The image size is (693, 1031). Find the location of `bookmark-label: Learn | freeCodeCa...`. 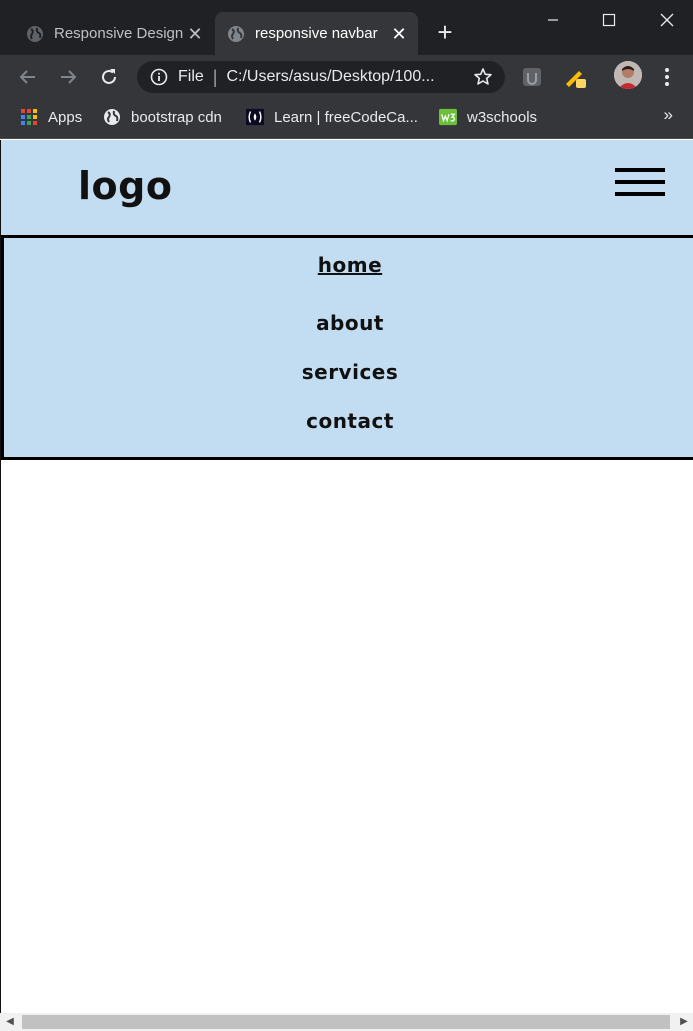

bookmark-label: Learn | freeCodeCa... is located at coordinates (346, 117).